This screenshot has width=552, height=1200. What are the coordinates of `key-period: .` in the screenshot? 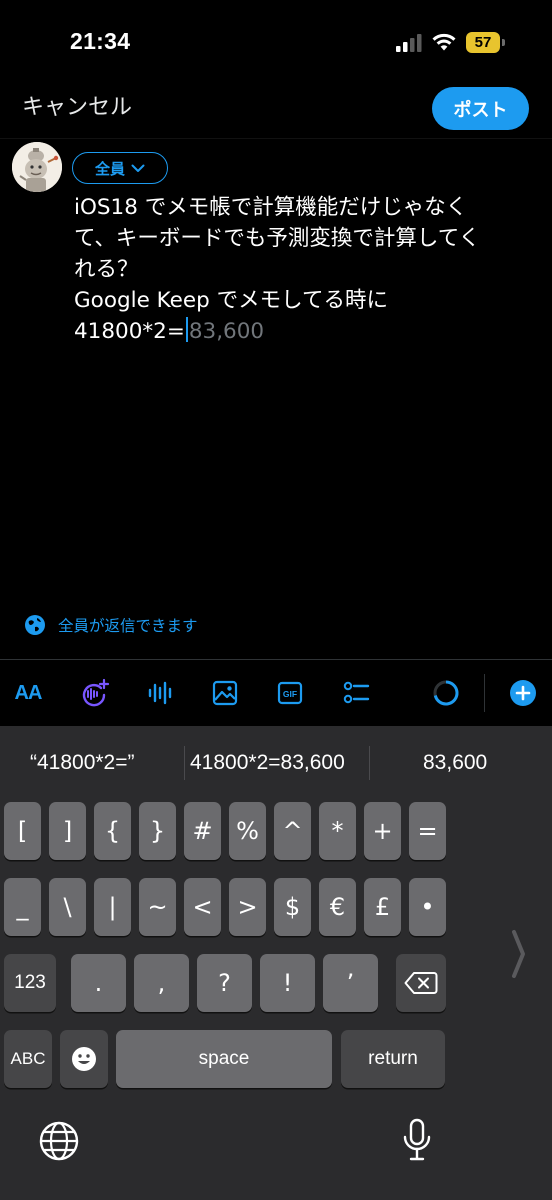 It's located at (98, 983).